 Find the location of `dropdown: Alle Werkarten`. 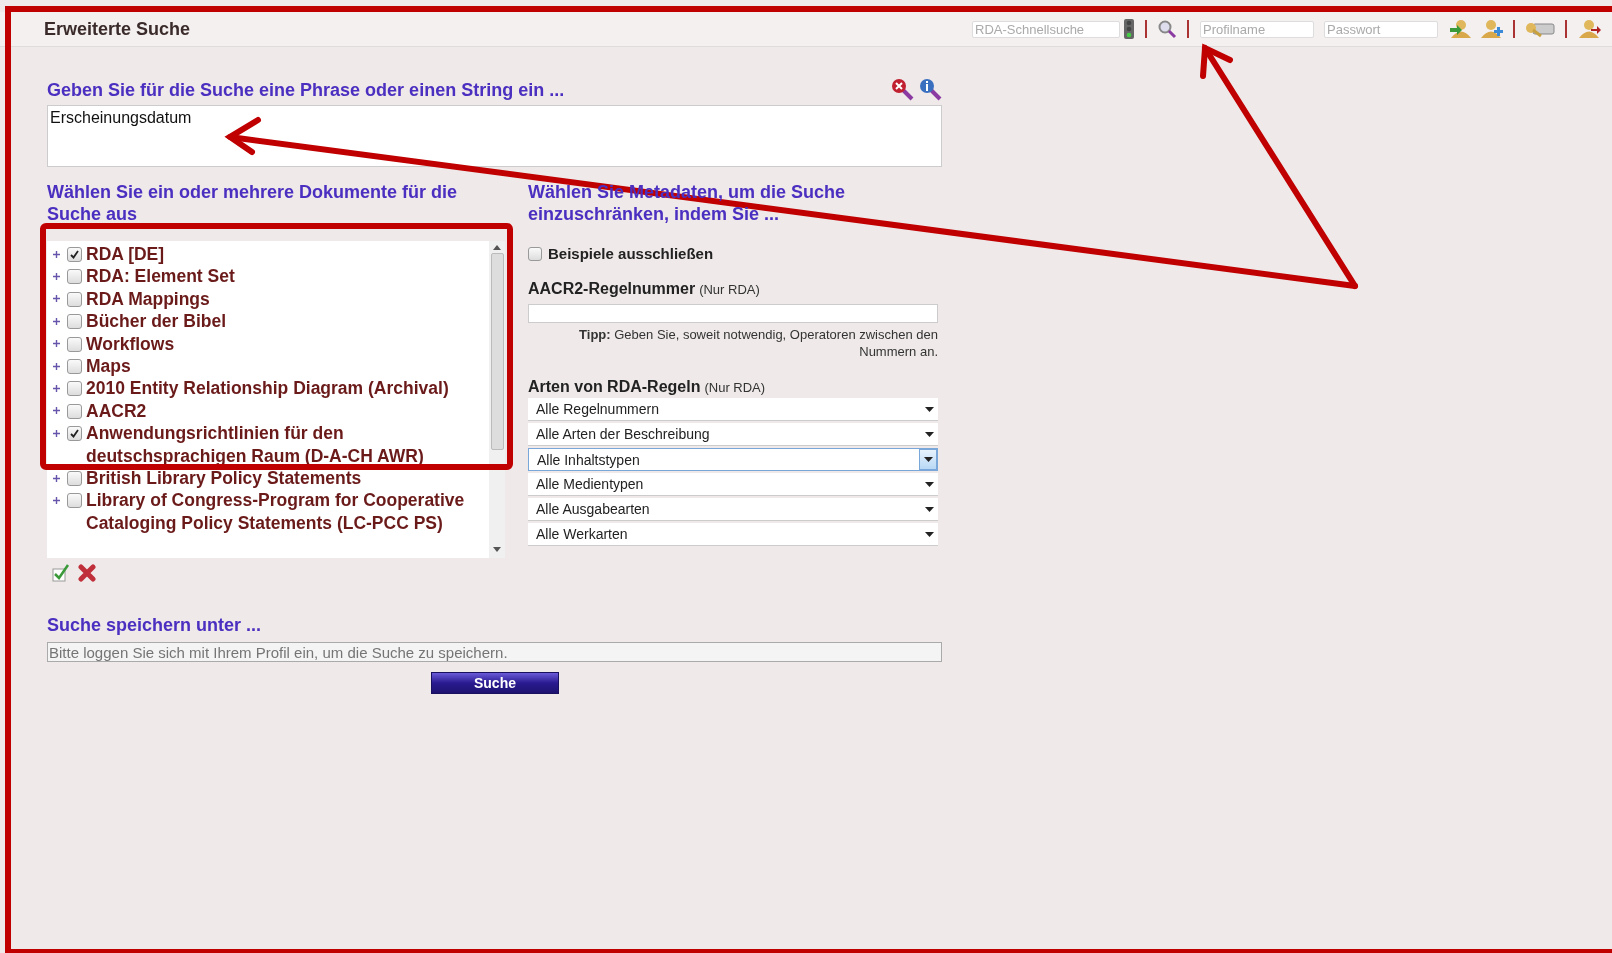

dropdown: Alle Werkarten is located at coordinates (733, 534).